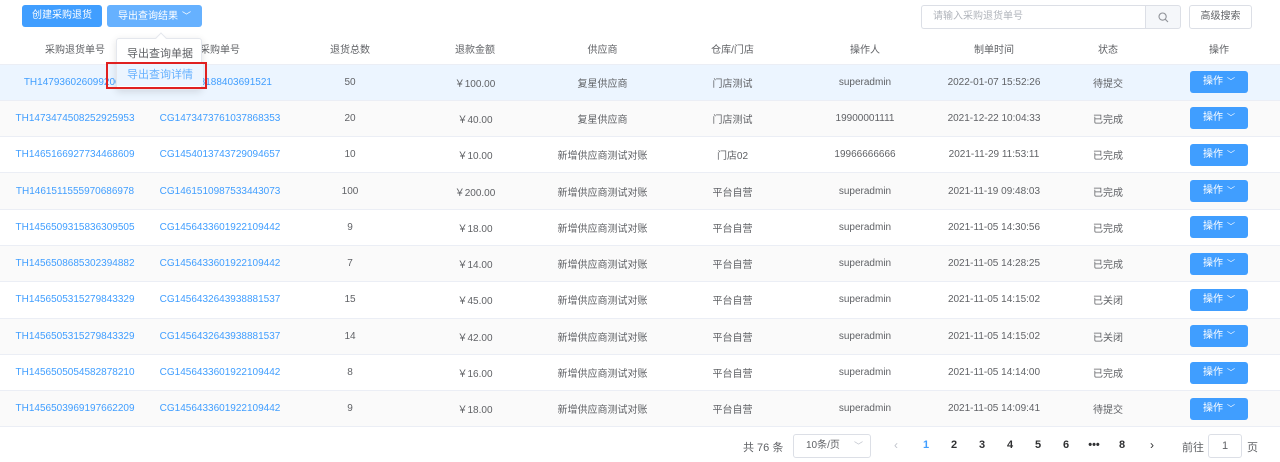 This screenshot has width=1280, height=462. Describe the element at coordinates (1225, 446) in the screenshot. I see `goto-page-input: 1` at that location.